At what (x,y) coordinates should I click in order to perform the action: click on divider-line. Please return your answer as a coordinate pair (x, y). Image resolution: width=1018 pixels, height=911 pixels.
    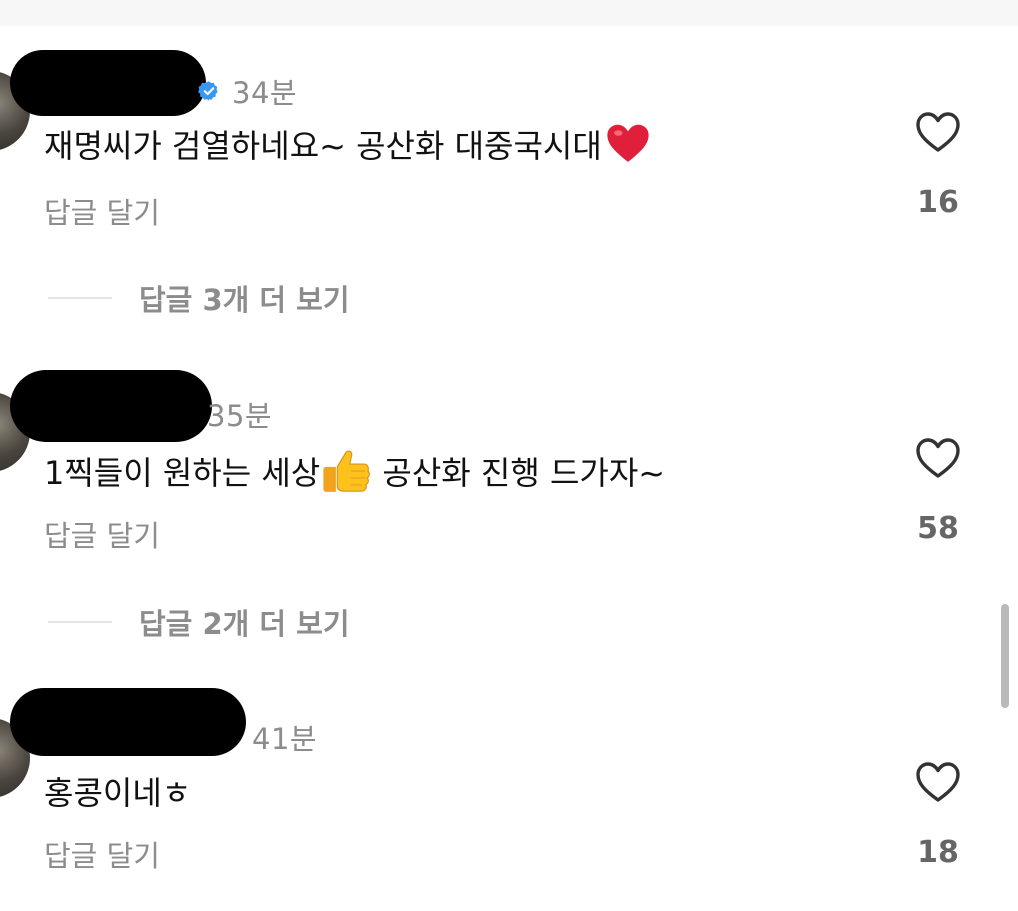
    Looking at the image, I should click on (80, 622).